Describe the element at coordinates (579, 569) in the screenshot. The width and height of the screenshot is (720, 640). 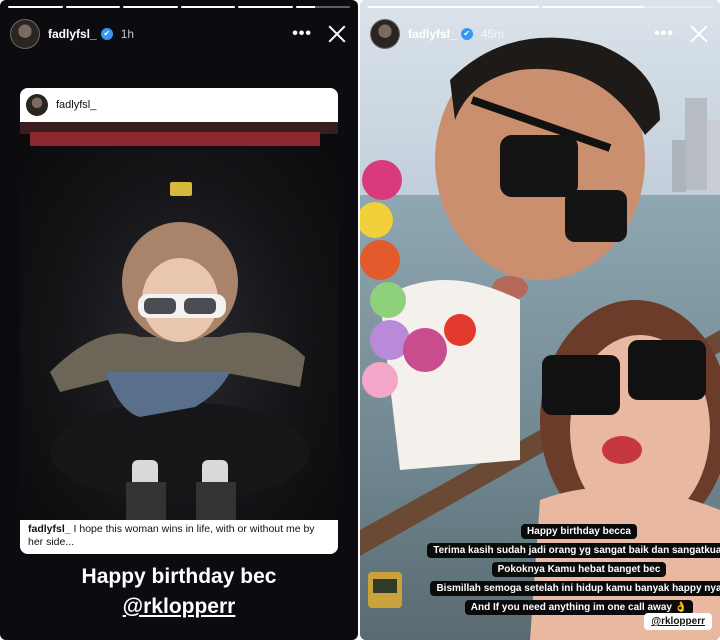
I see `caption-line: Pokoknya Kamu hebat banget bec` at that location.